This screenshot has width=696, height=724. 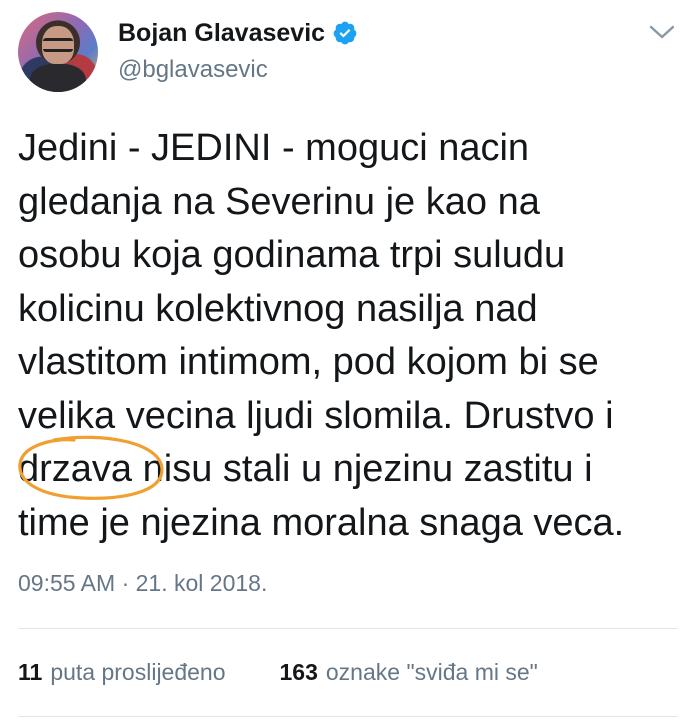 I want to click on tweet-text-line: drzava nisu stali u njezinu zastitu i, so click(x=305, y=469).